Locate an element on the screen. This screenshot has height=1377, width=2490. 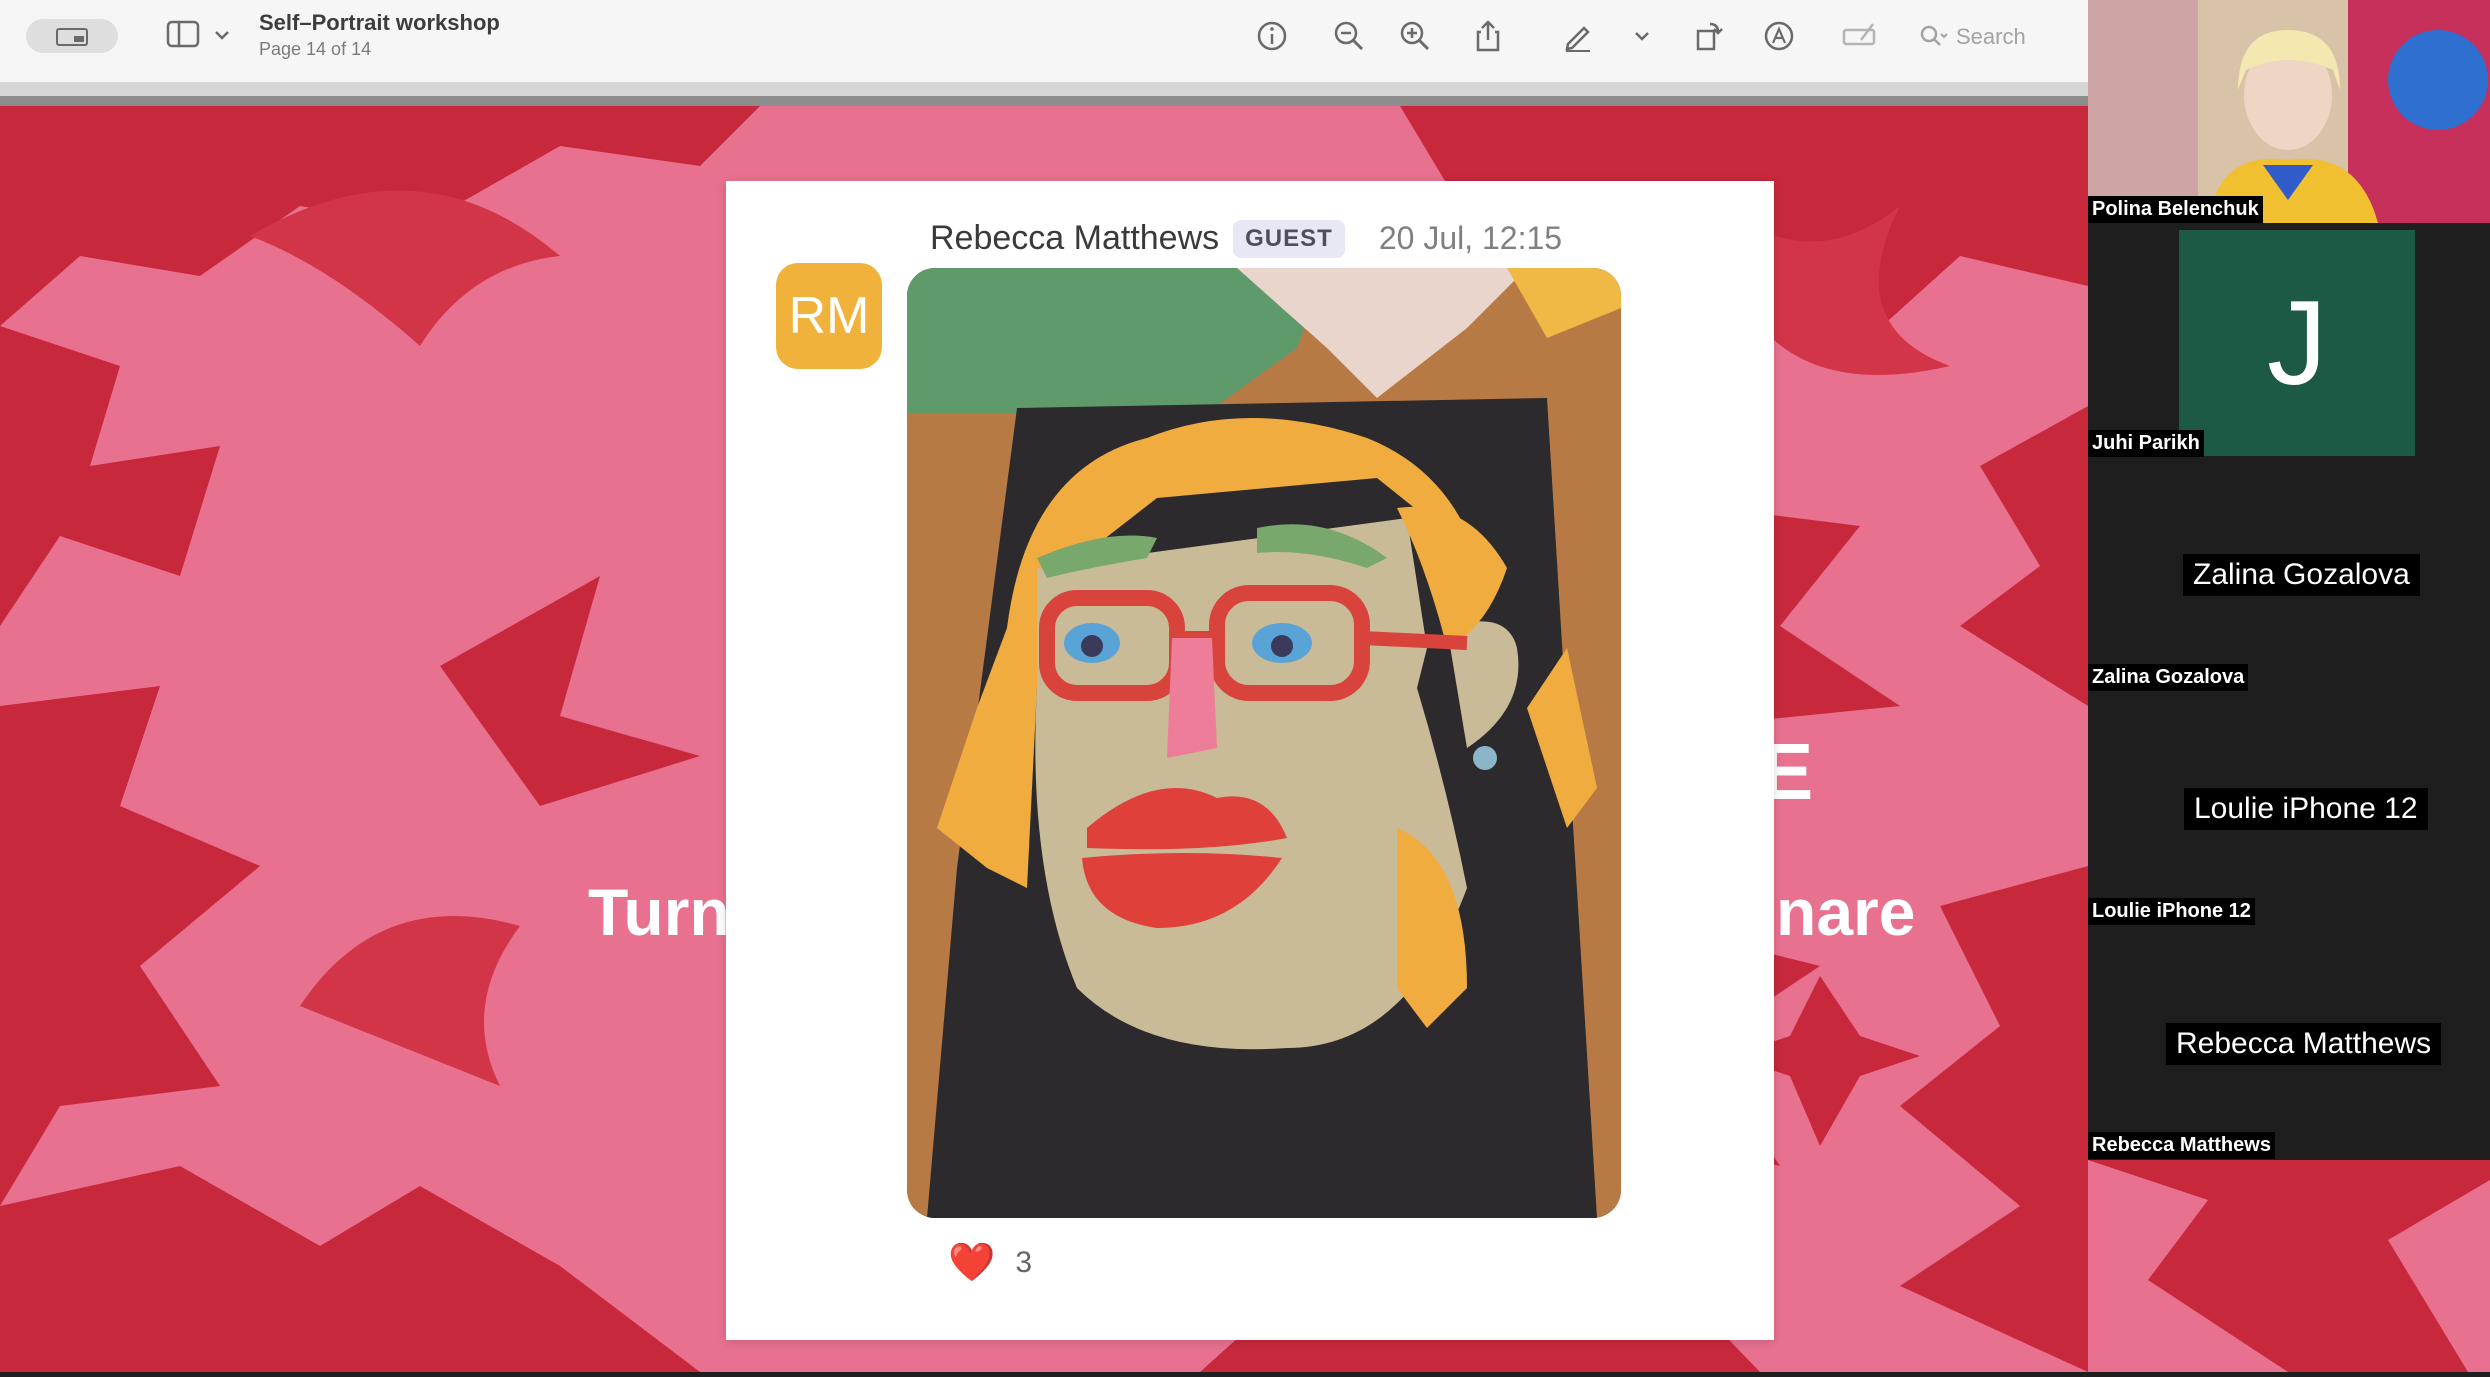
reaction-count: 3 is located at coordinates (1024, 1262).